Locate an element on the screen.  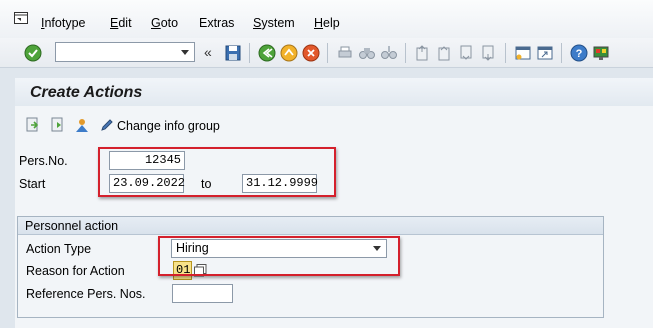
next-page-icon is located at coordinates (467, 53).